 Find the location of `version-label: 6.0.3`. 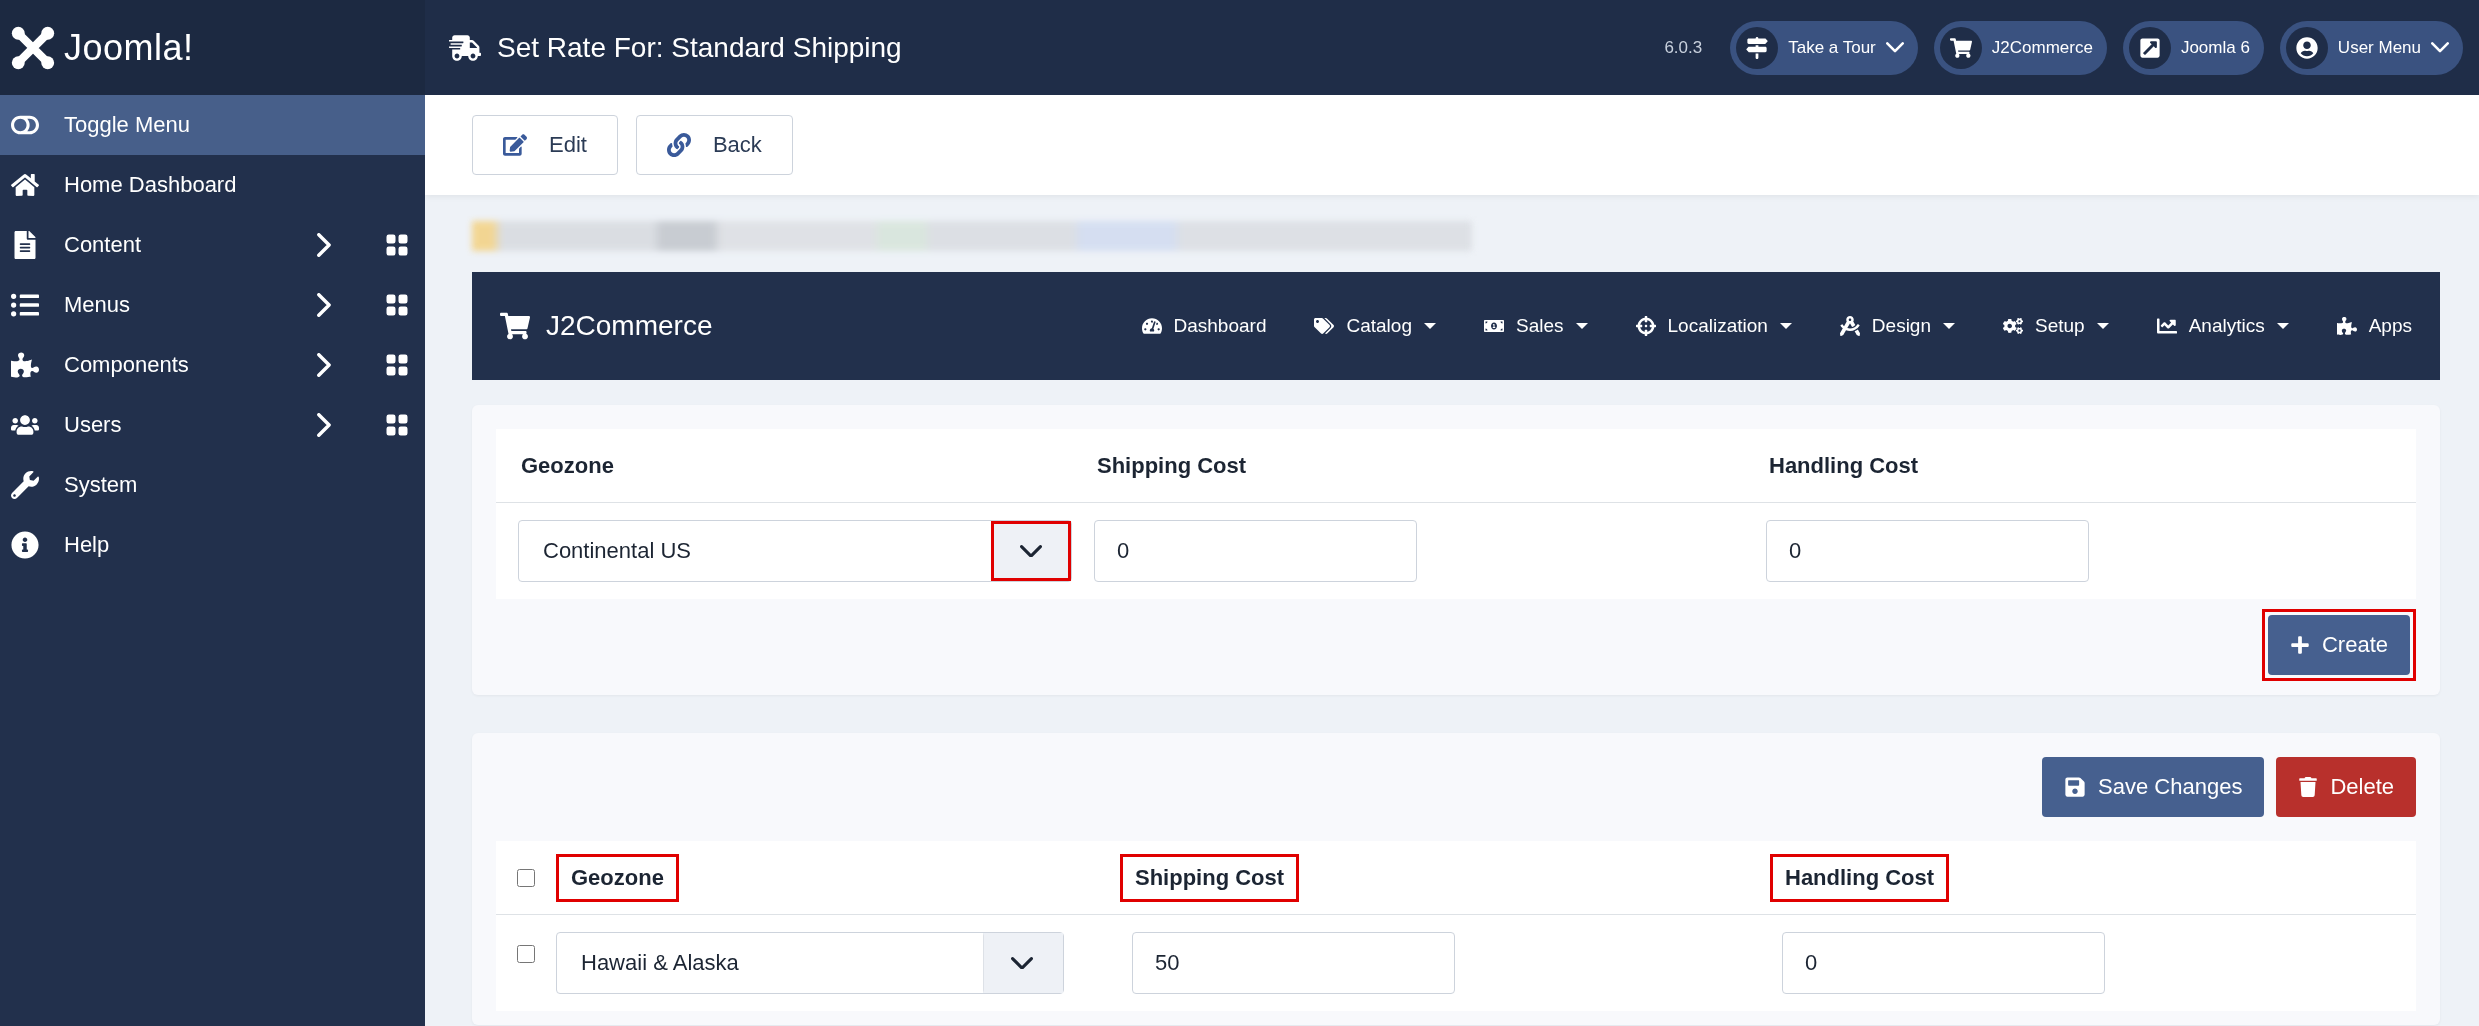

version-label: 6.0.3 is located at coordinates (1683, 47).